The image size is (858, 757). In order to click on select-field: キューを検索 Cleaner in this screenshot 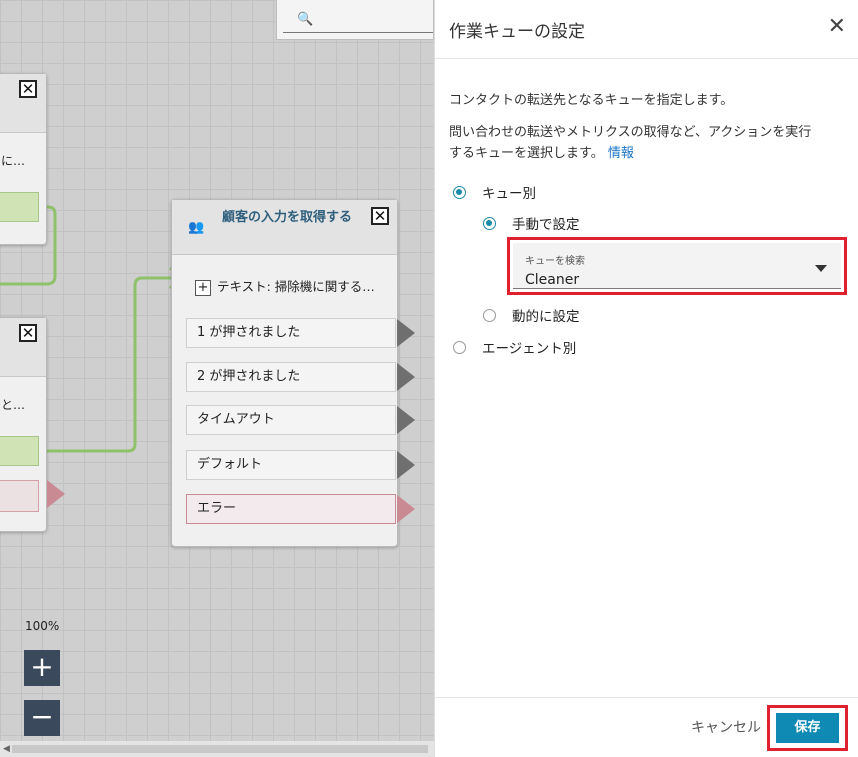, I will do `click(677, 266)`.